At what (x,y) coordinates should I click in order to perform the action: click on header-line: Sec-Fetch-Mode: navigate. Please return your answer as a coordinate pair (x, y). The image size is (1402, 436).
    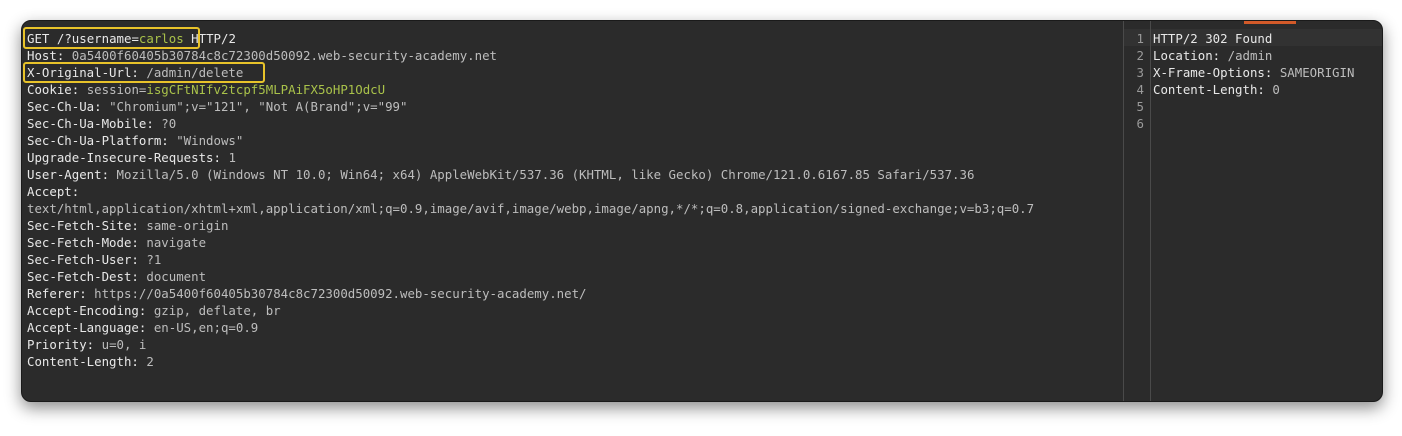
    Looking at the image, I should click on (116, 242).